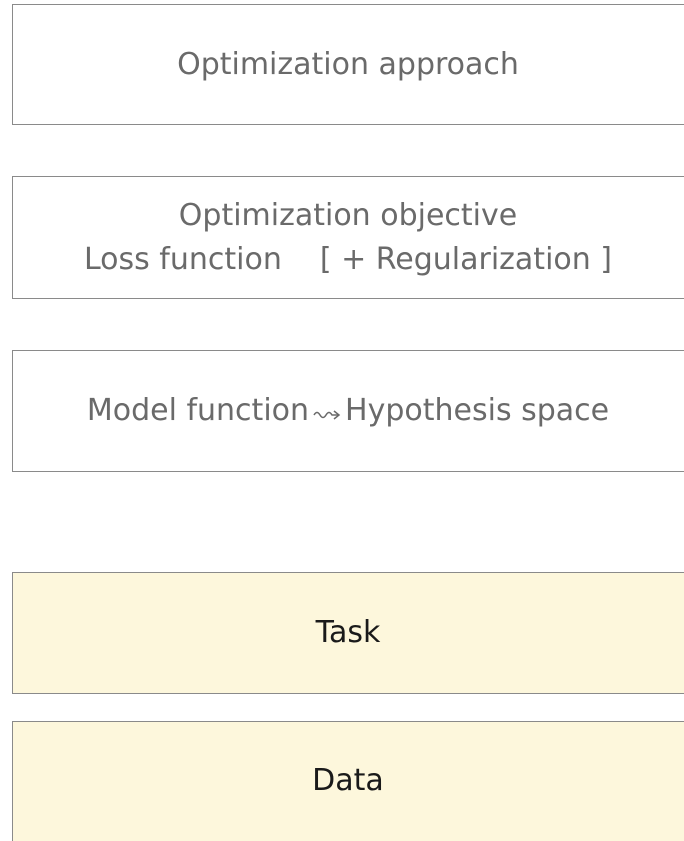  I want to click on data-label: Data, so click(348, 781).